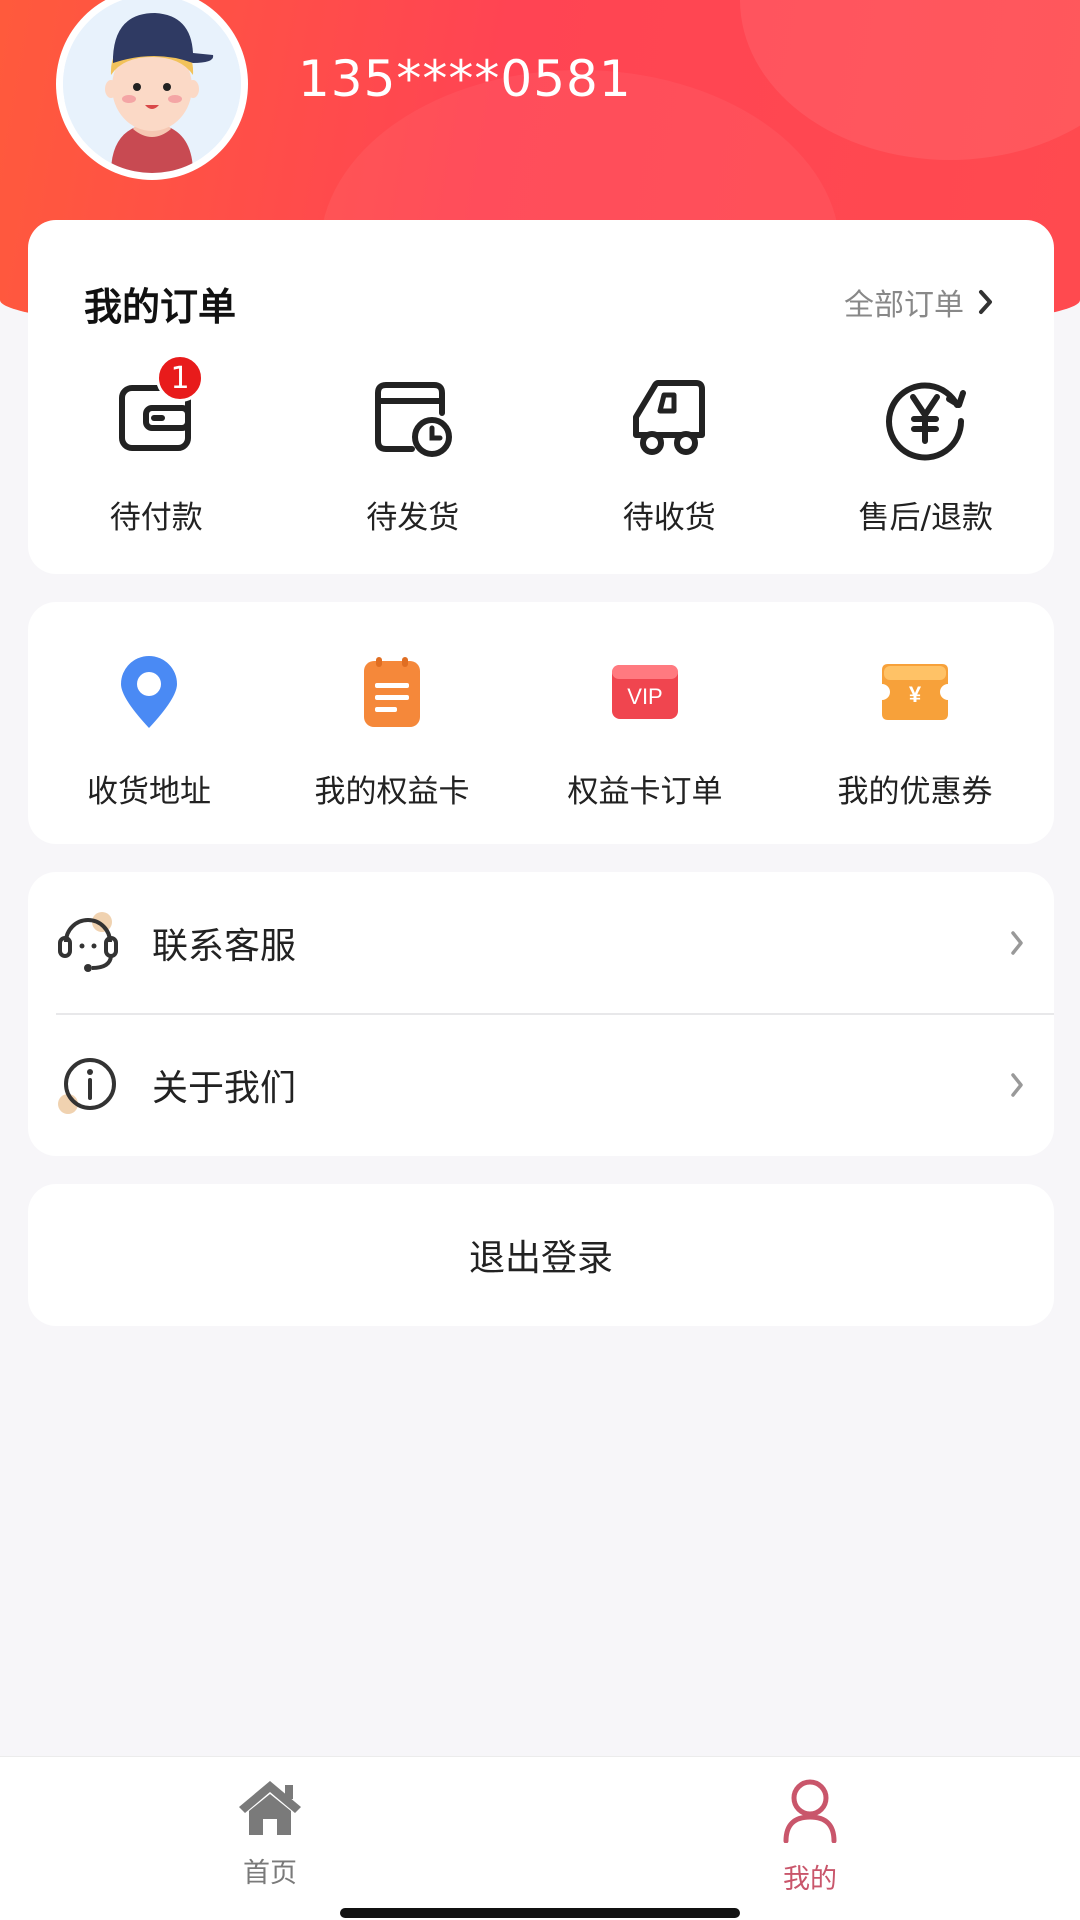 The height and width of the screenshot is (1920, 1080). I want to click on order-status-label: 待发货, so click(413, 518).